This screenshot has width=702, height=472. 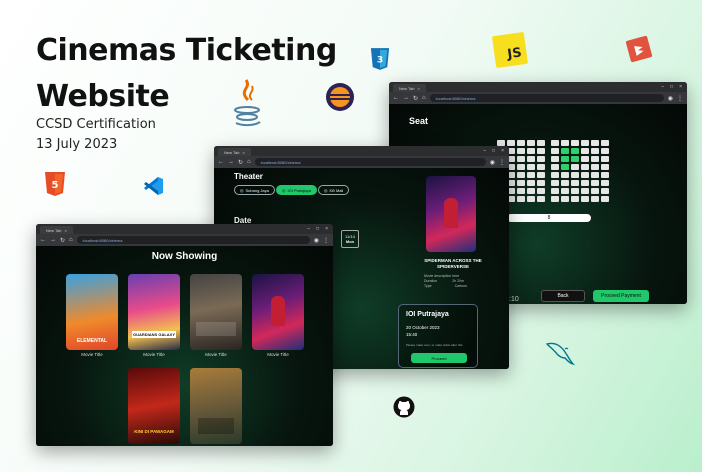 I want to click on movie-poster-guardians: GUARDIANS GALAXY, so click(x=154, y=312).